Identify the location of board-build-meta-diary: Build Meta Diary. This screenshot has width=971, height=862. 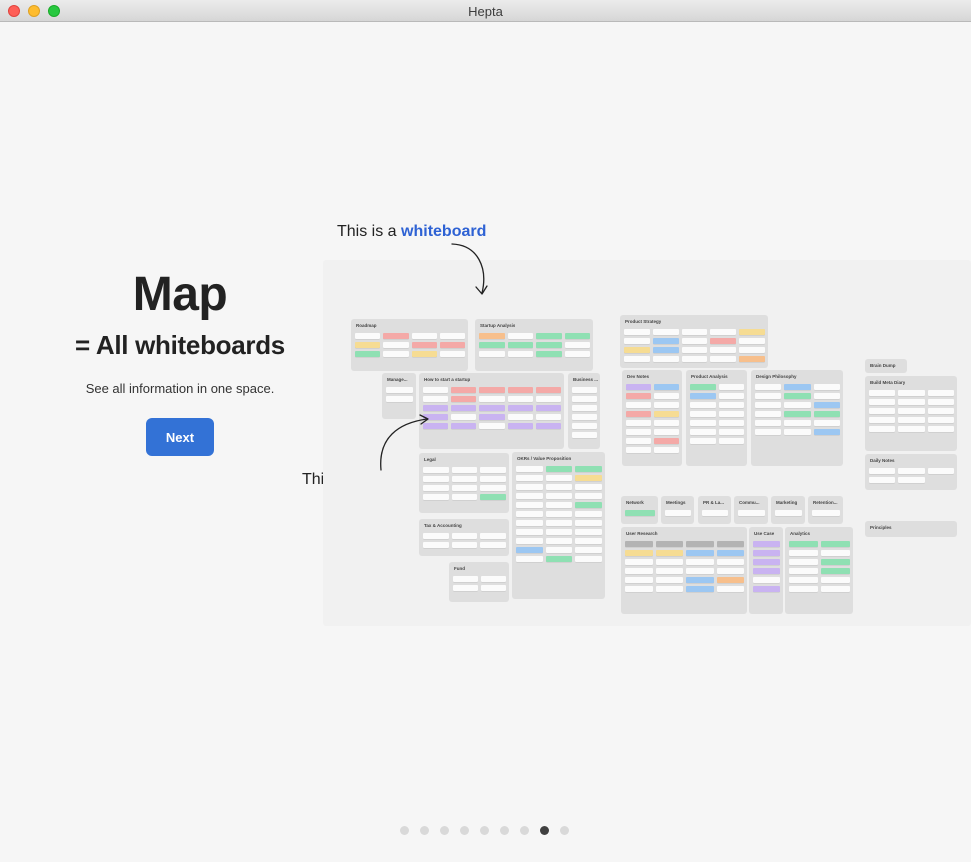
(911, 413).